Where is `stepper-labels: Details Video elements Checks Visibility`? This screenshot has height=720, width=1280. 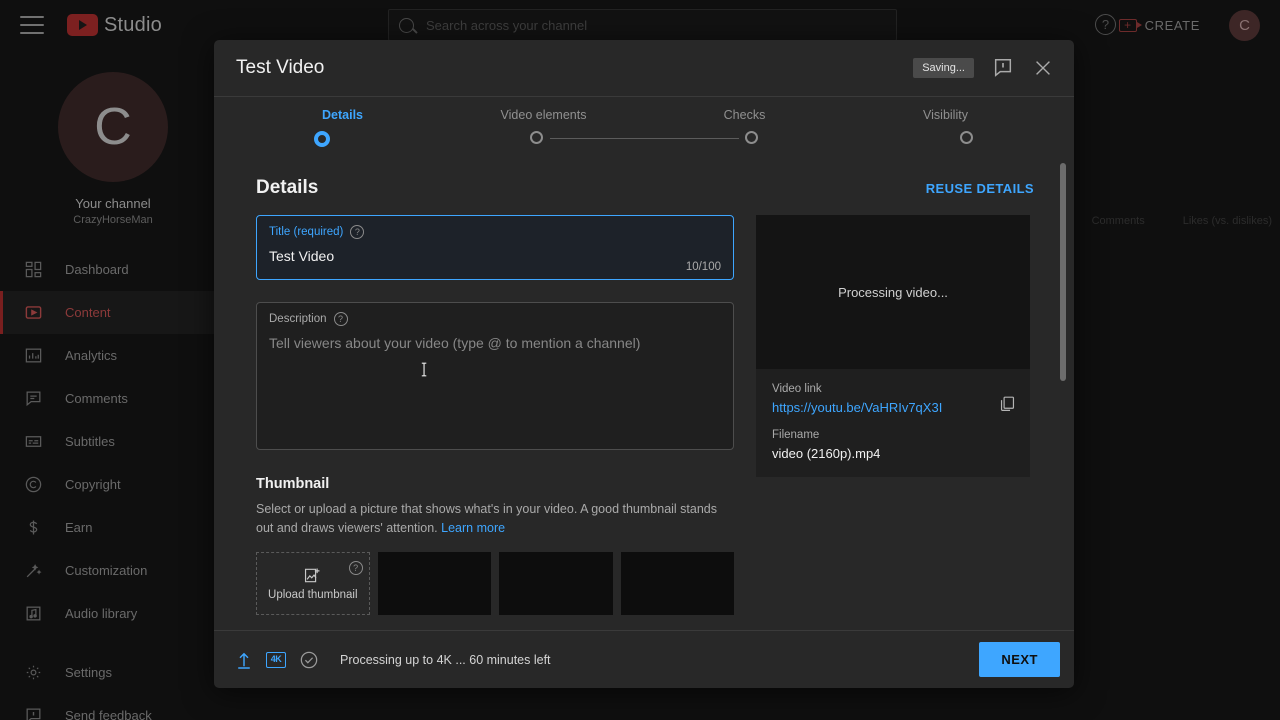 stepper-labels: Details Video elements Checks Visibility is located at coordinates (644, 109).